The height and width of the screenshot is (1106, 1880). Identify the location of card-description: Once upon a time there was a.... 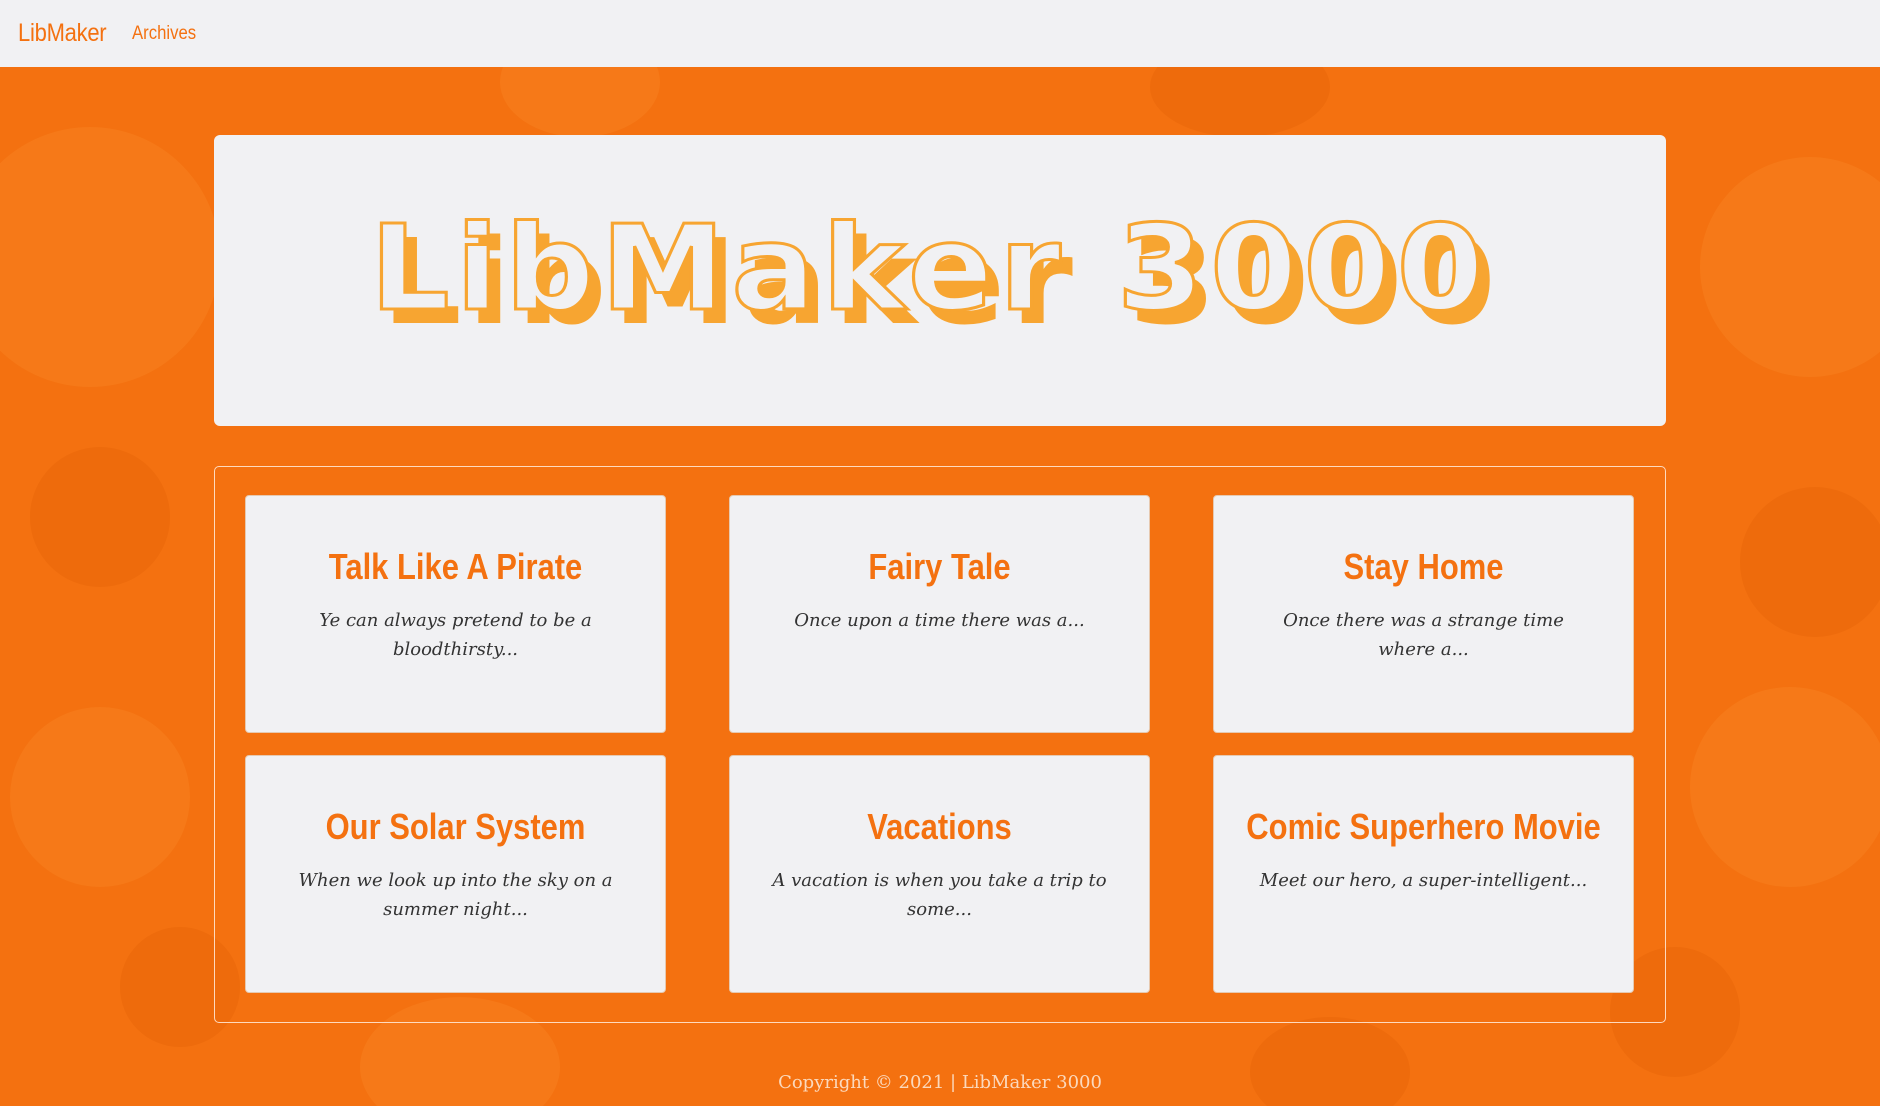
(939, 620).